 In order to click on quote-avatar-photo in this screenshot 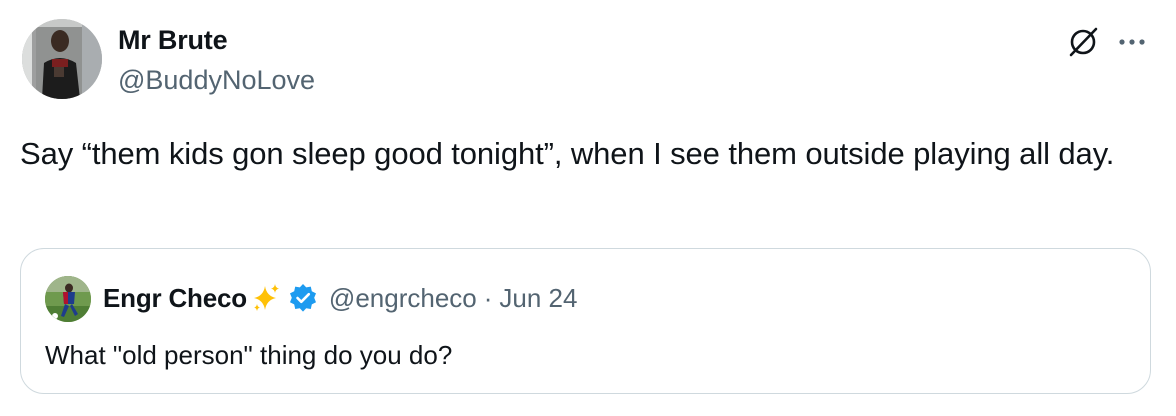, I will do `click(68, 299)`.